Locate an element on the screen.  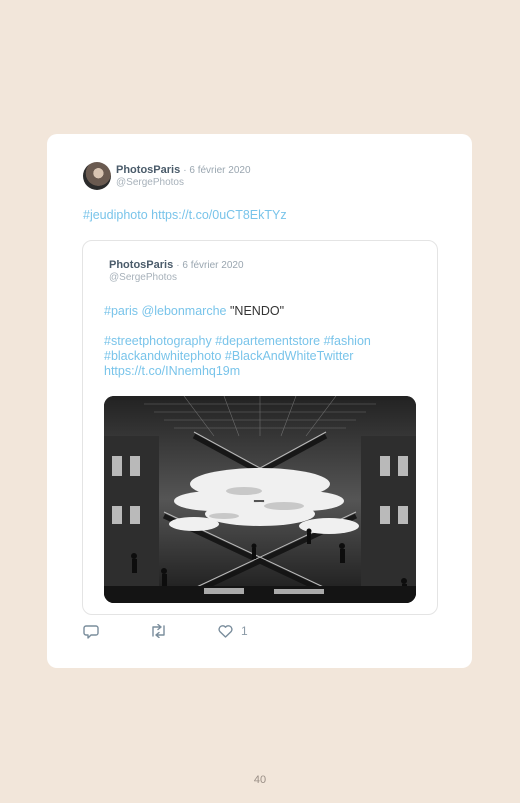
author-name: PhotosParis is located at coordinates (148, 170).